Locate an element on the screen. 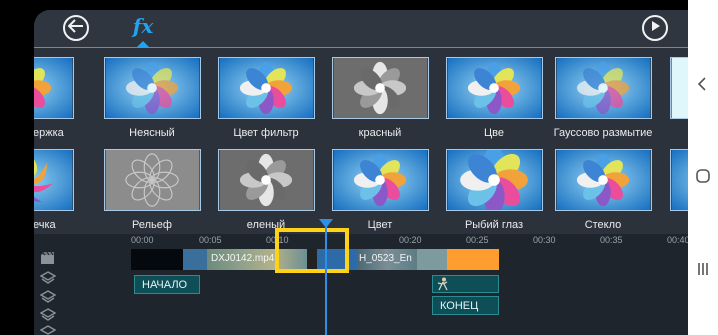 This screenshot has height=335, width=718. ruler-tick-label: 00:35 is located at coordinates (611, 240).